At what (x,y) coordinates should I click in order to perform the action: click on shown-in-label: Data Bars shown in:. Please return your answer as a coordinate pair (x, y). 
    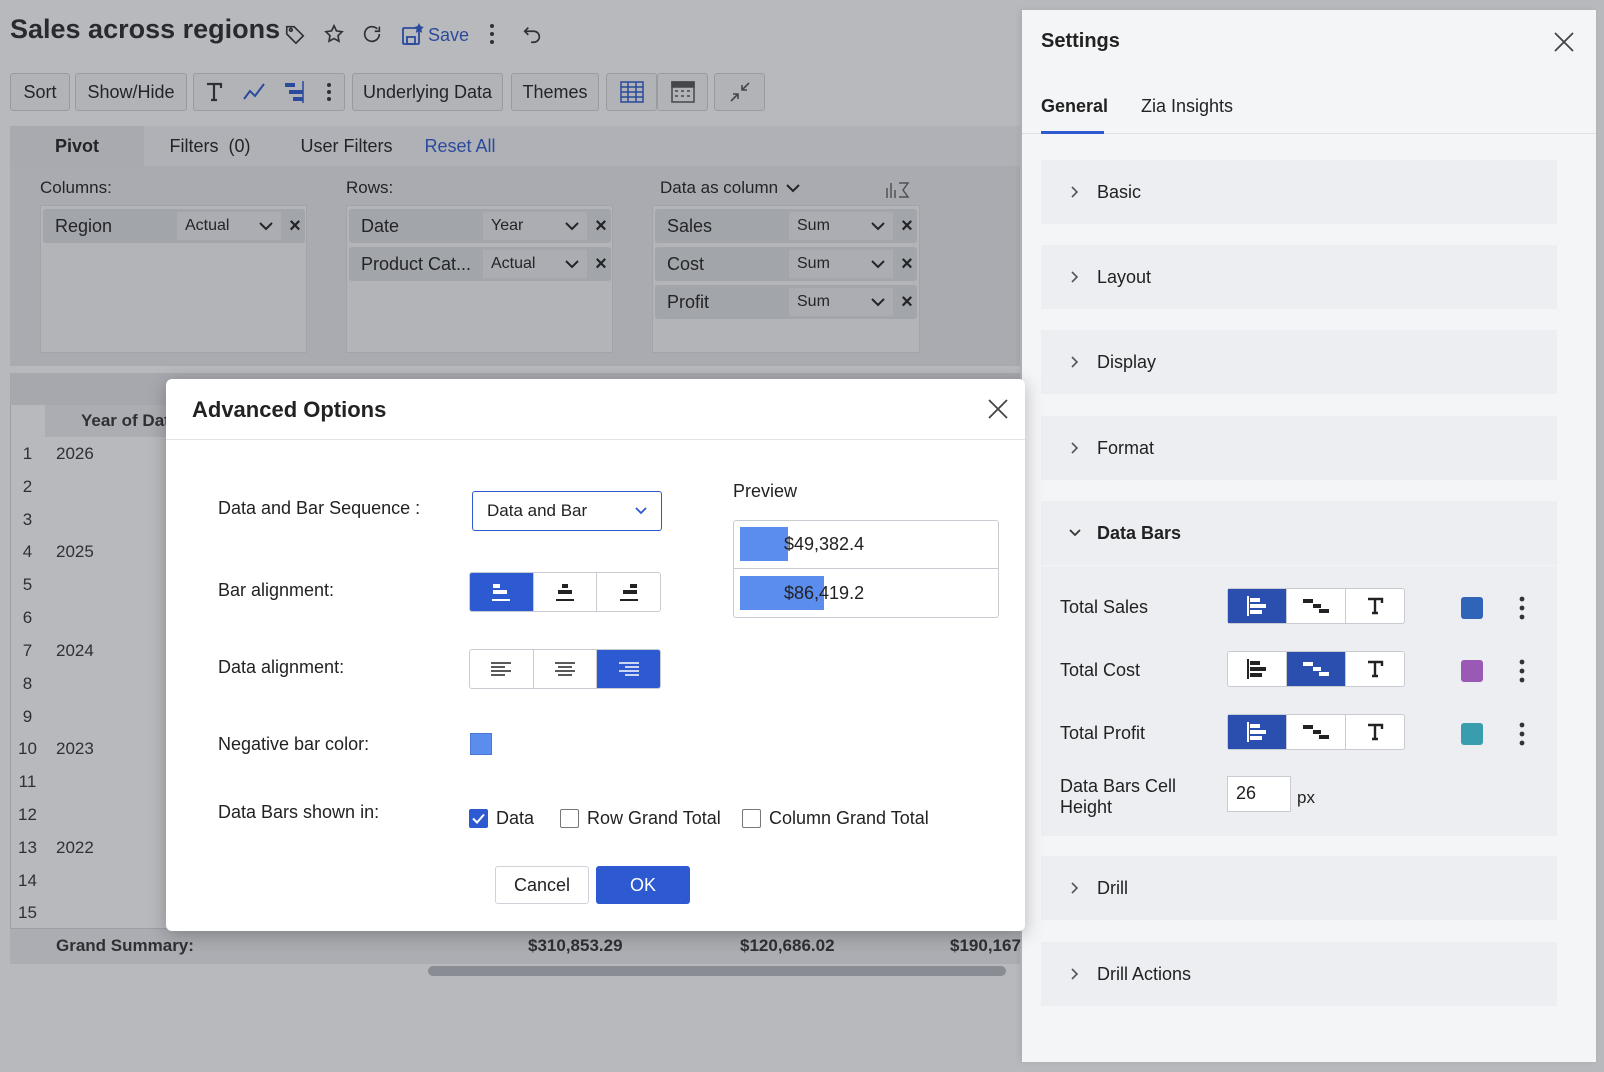
    Looking at the image, I should click on (299, 812).